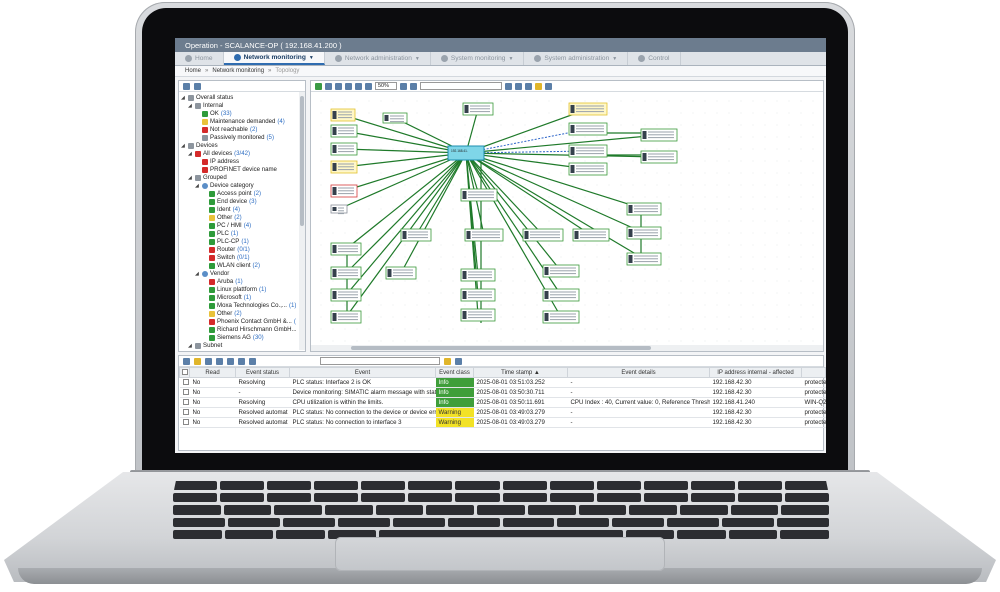  I want to click on tree-node: Phoenix Contact GmbH &... (, so click(242, 322).